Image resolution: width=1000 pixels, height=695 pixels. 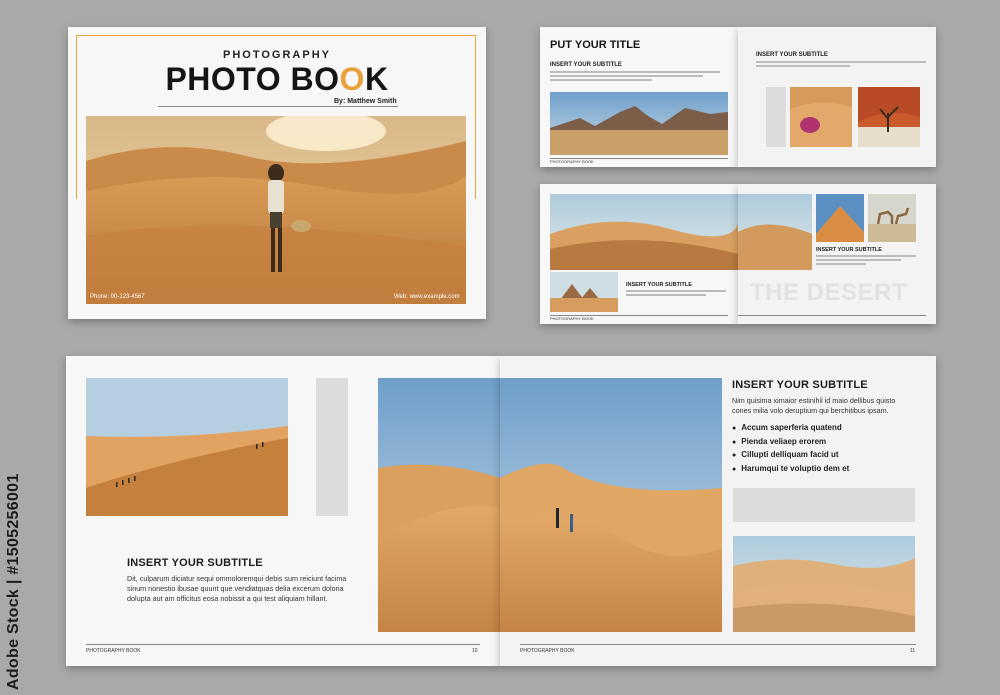 What do you see at coordinates (644, 232) in the screenshot?
I see `spread2-dunes-photo-left` at bounding box center [644, 232].